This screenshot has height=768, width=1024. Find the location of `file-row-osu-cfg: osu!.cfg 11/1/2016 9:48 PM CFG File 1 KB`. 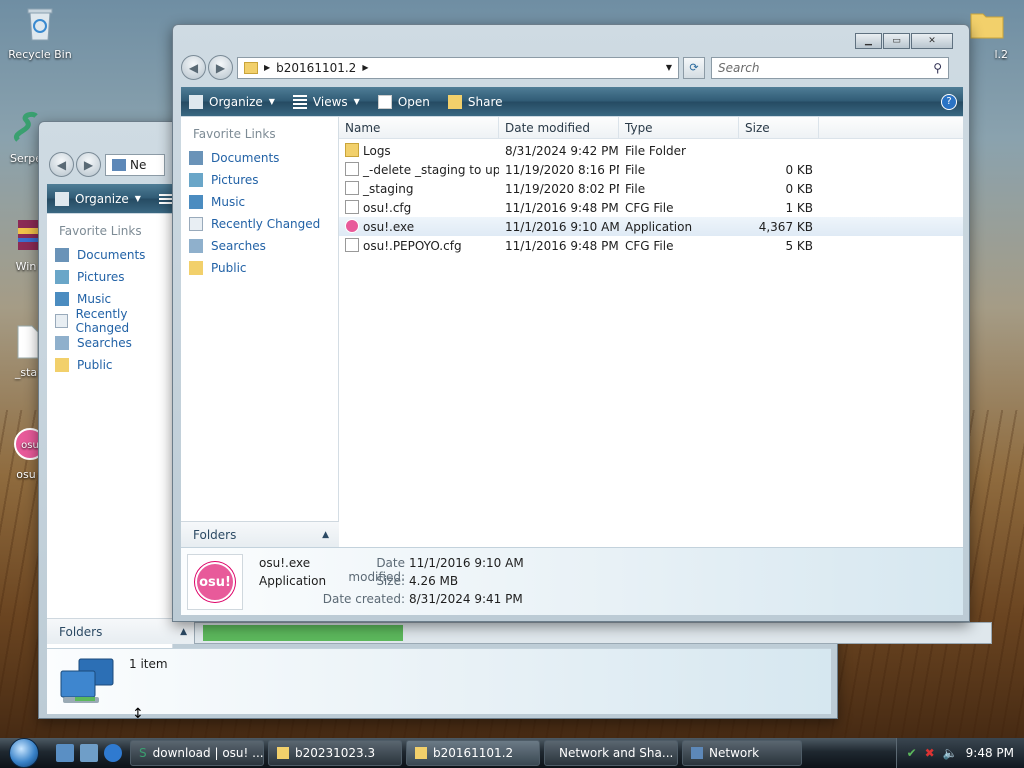

file-row-osu-cfg: osu!.cfg 11/1/2016 9:48 PM CFG File 1 KB is located at coordinates (651, 207).